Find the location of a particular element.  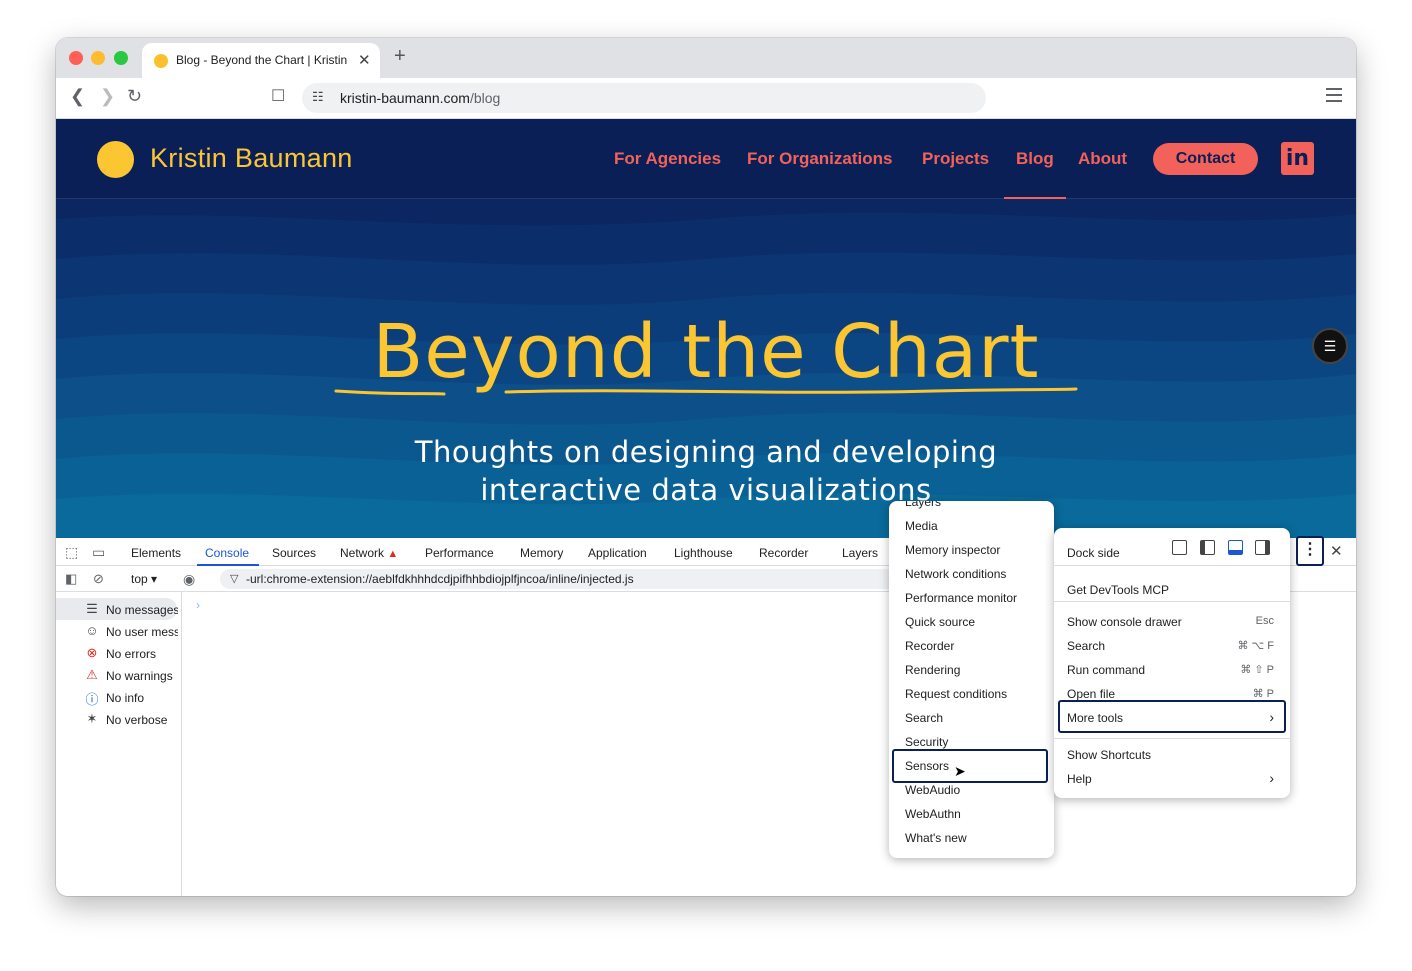

tab-recorder: Recorder is located at coordinates (783, 553).